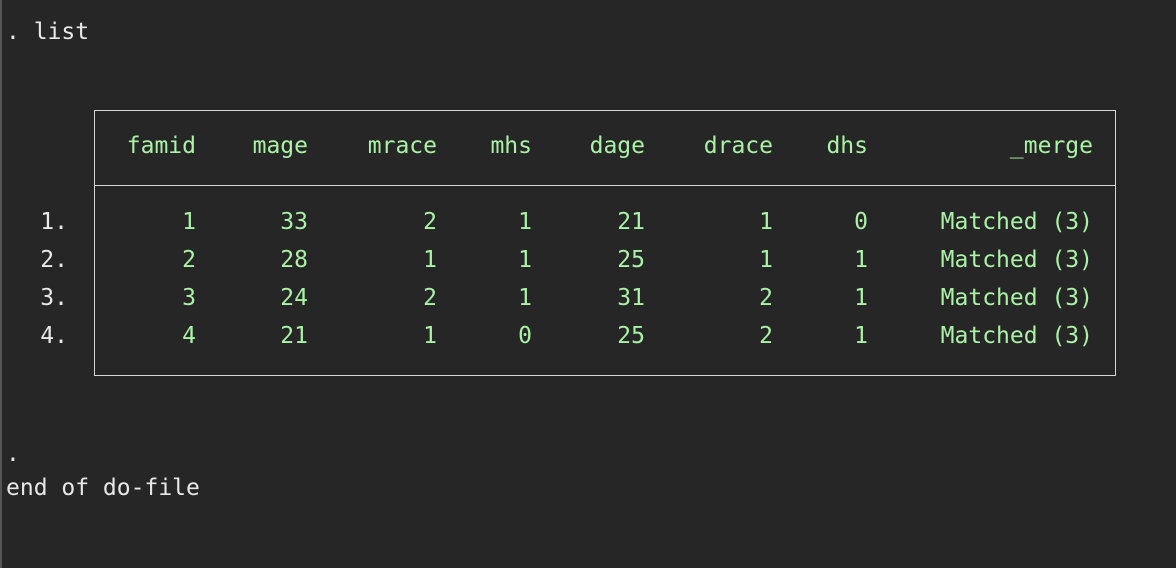 This screenshot has height=568, width=1176. I want to click on column-header-famid: famid, so click(161, 146).